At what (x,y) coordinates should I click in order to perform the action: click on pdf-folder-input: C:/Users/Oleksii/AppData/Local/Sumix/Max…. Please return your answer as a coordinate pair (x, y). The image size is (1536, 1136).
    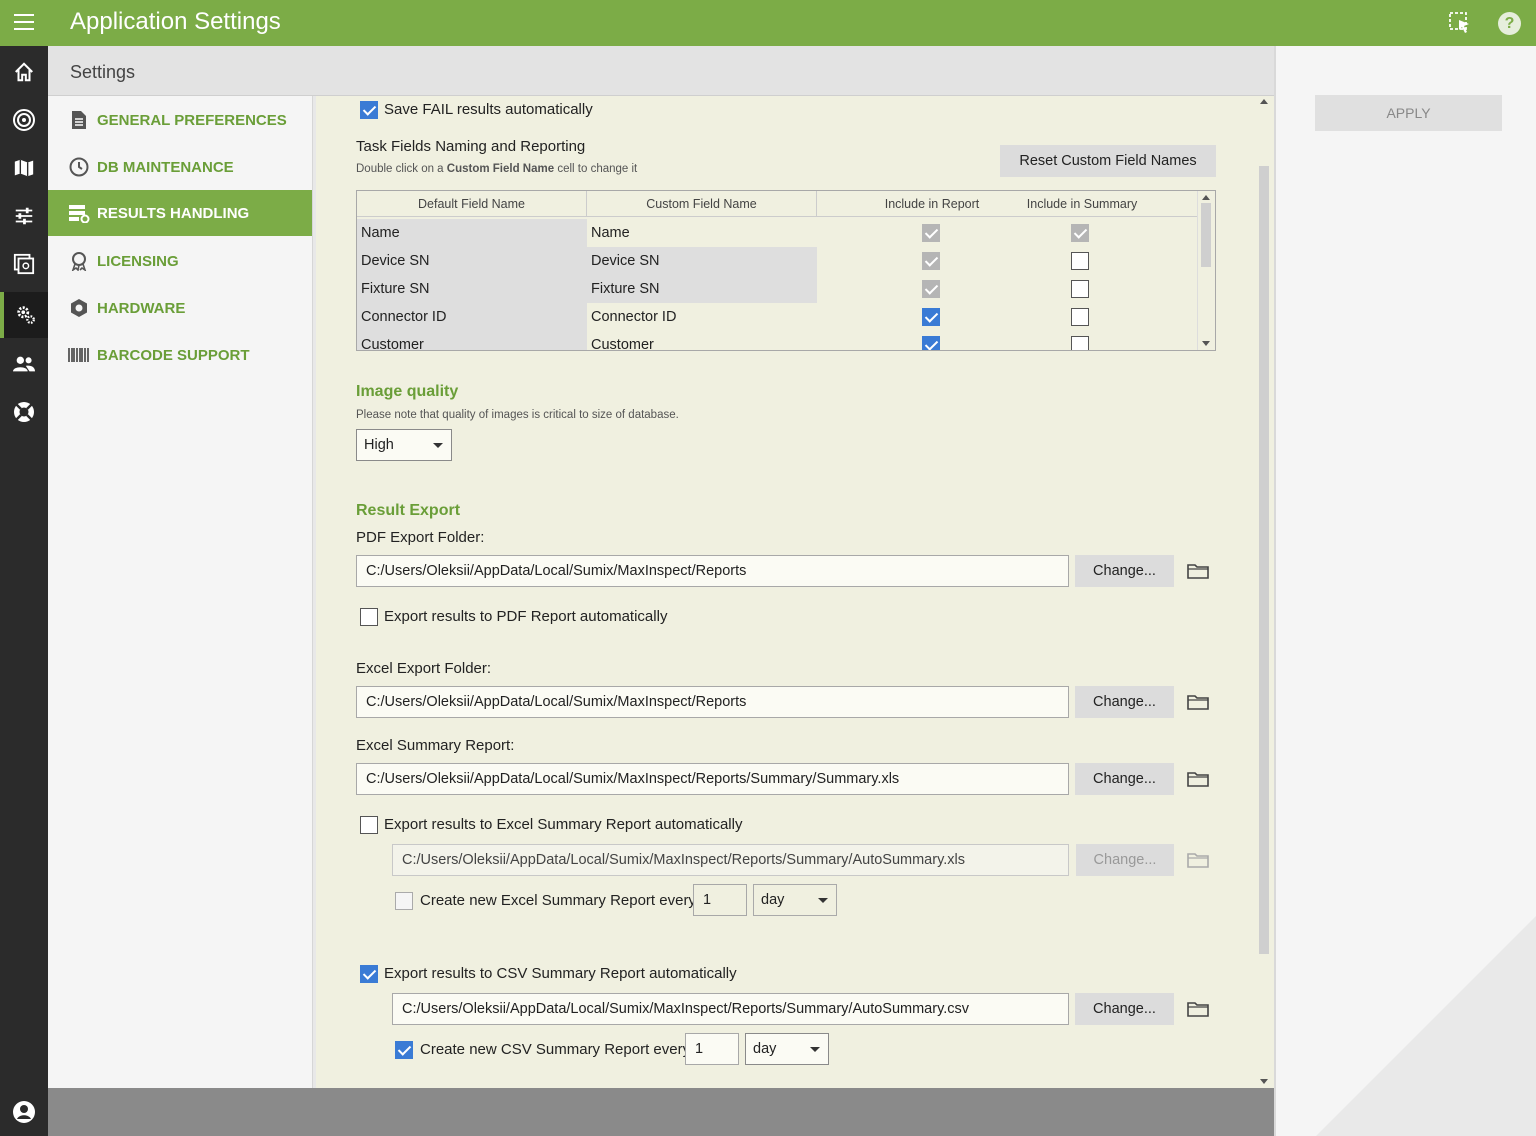
    Looking at the image, I should click on (712, 571).